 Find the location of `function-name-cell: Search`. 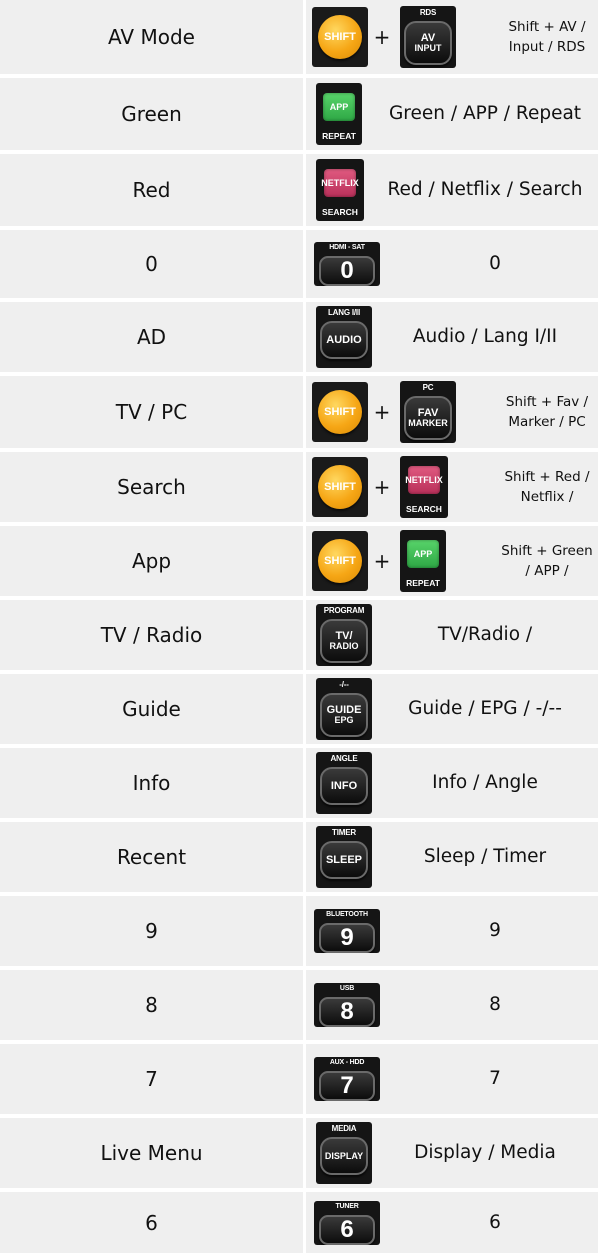

function-name-cell: Search is located at coordinates (151, 487).